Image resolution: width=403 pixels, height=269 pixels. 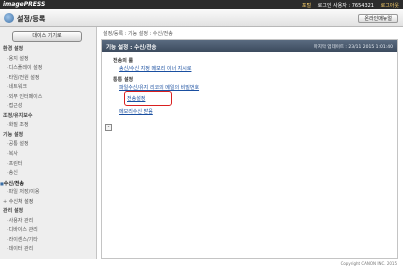 What do you see at coordinates (48, 231) in the screenshot?
I see `sidebar-item: 디바이스 관리` at bounding box center [48, 231].